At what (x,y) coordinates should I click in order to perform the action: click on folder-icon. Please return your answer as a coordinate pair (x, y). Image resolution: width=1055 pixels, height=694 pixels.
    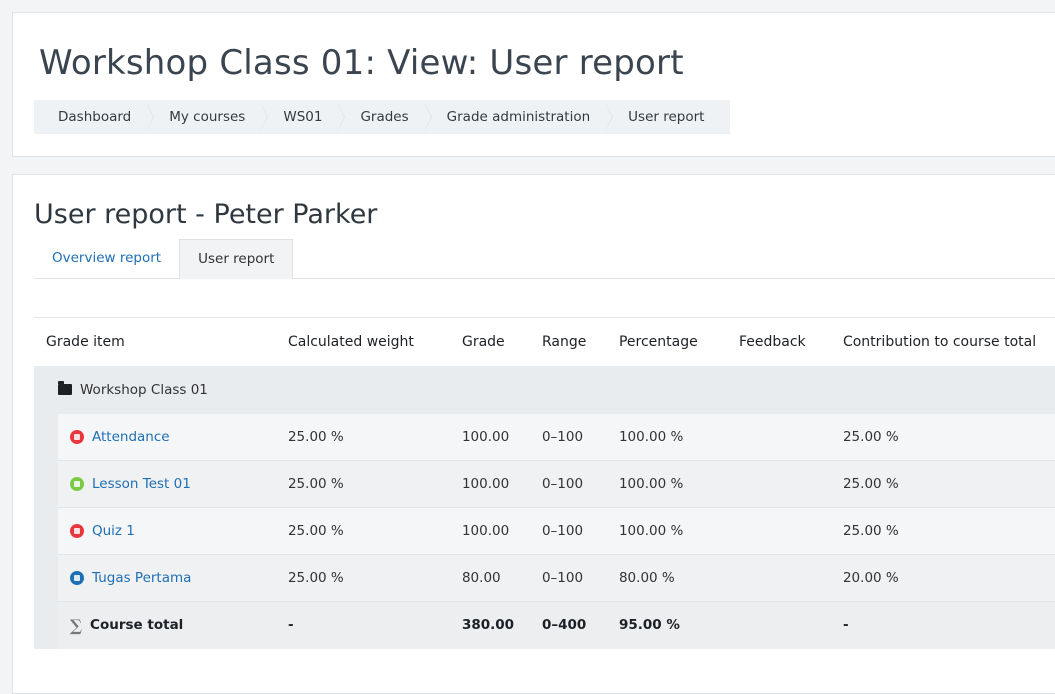
    Looking at the image, I should click on (65, 387).